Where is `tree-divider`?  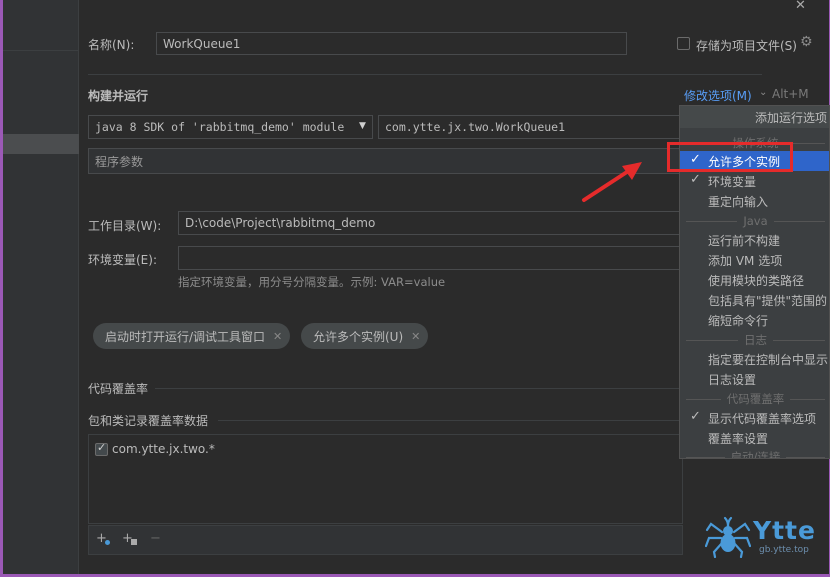 tree-divider is located at coordinates (41, 50).